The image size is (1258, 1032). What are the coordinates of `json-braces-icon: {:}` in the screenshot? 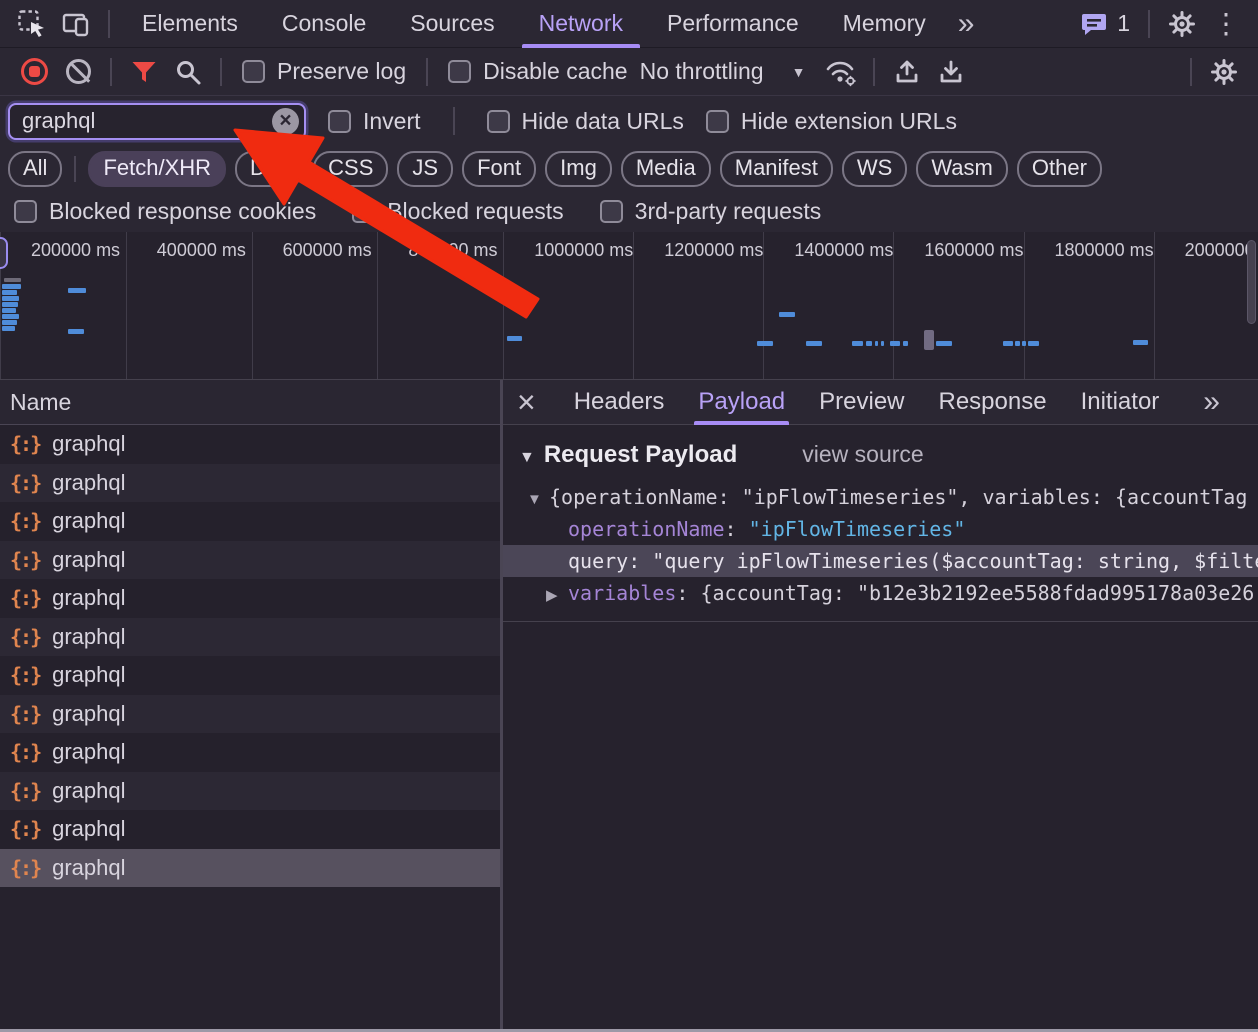 It's located at (26, 598).